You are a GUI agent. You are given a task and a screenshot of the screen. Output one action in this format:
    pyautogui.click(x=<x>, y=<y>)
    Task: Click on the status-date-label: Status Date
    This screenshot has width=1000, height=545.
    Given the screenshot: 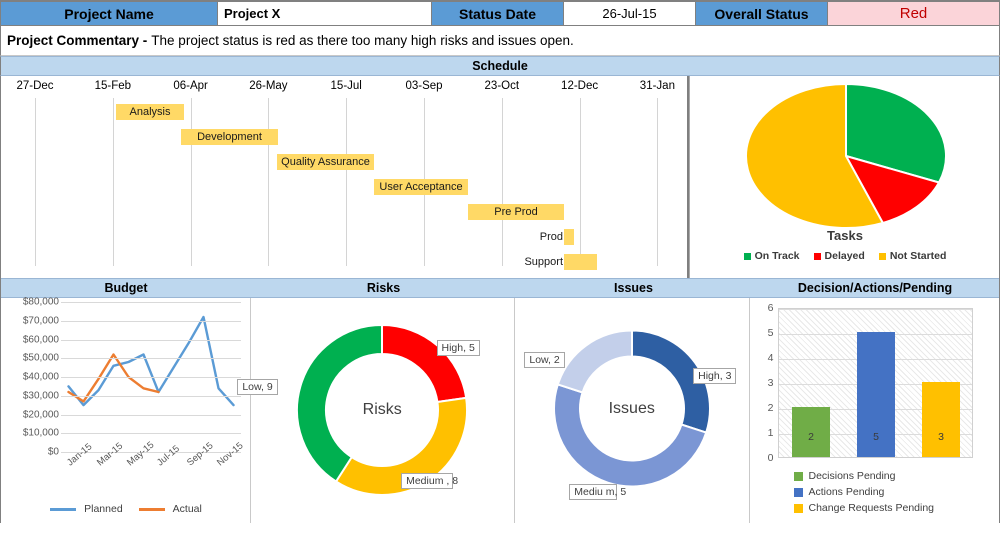 What is the action you would take?
    pyautogui.click(x=498, y=13)
    